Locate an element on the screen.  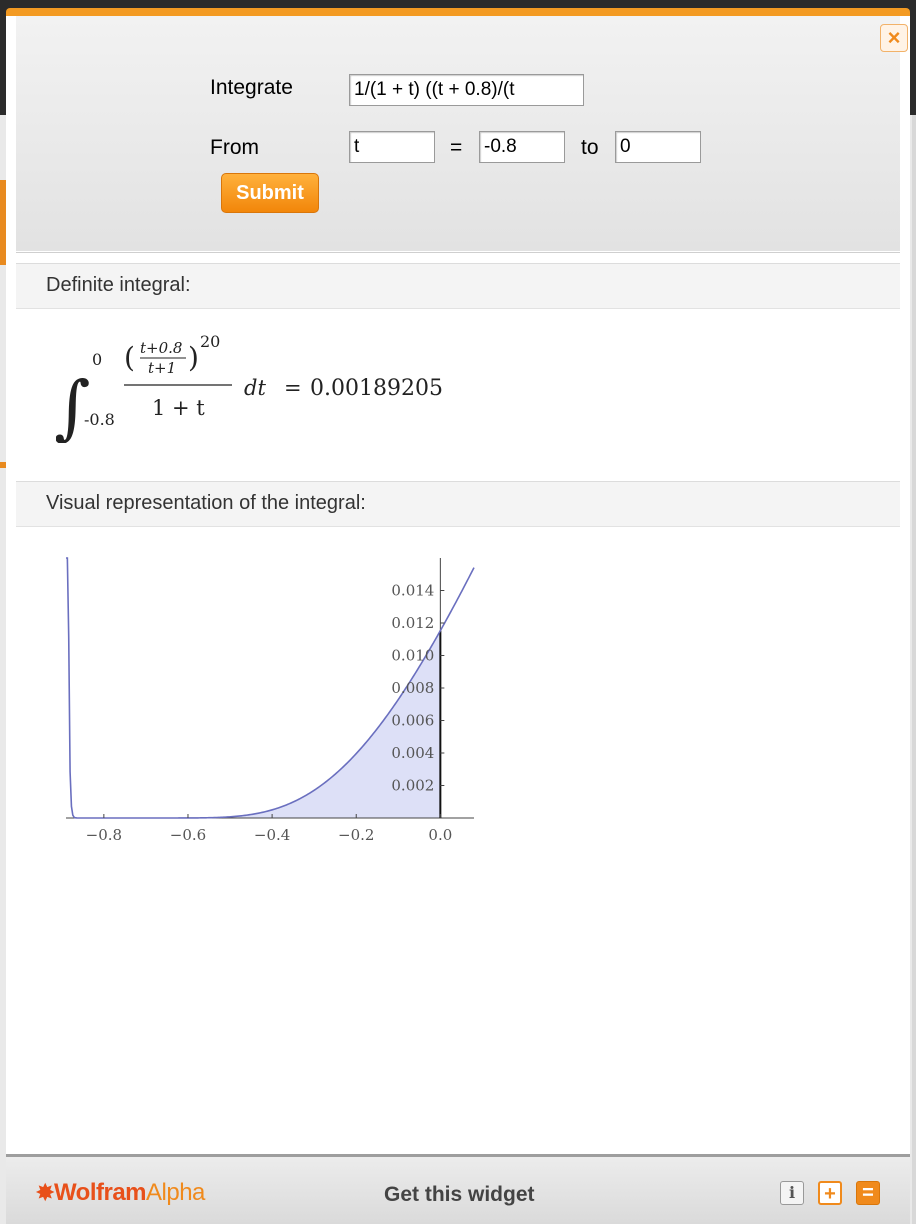
main-denominator: 1 + t is located at coordinates (178, 408).